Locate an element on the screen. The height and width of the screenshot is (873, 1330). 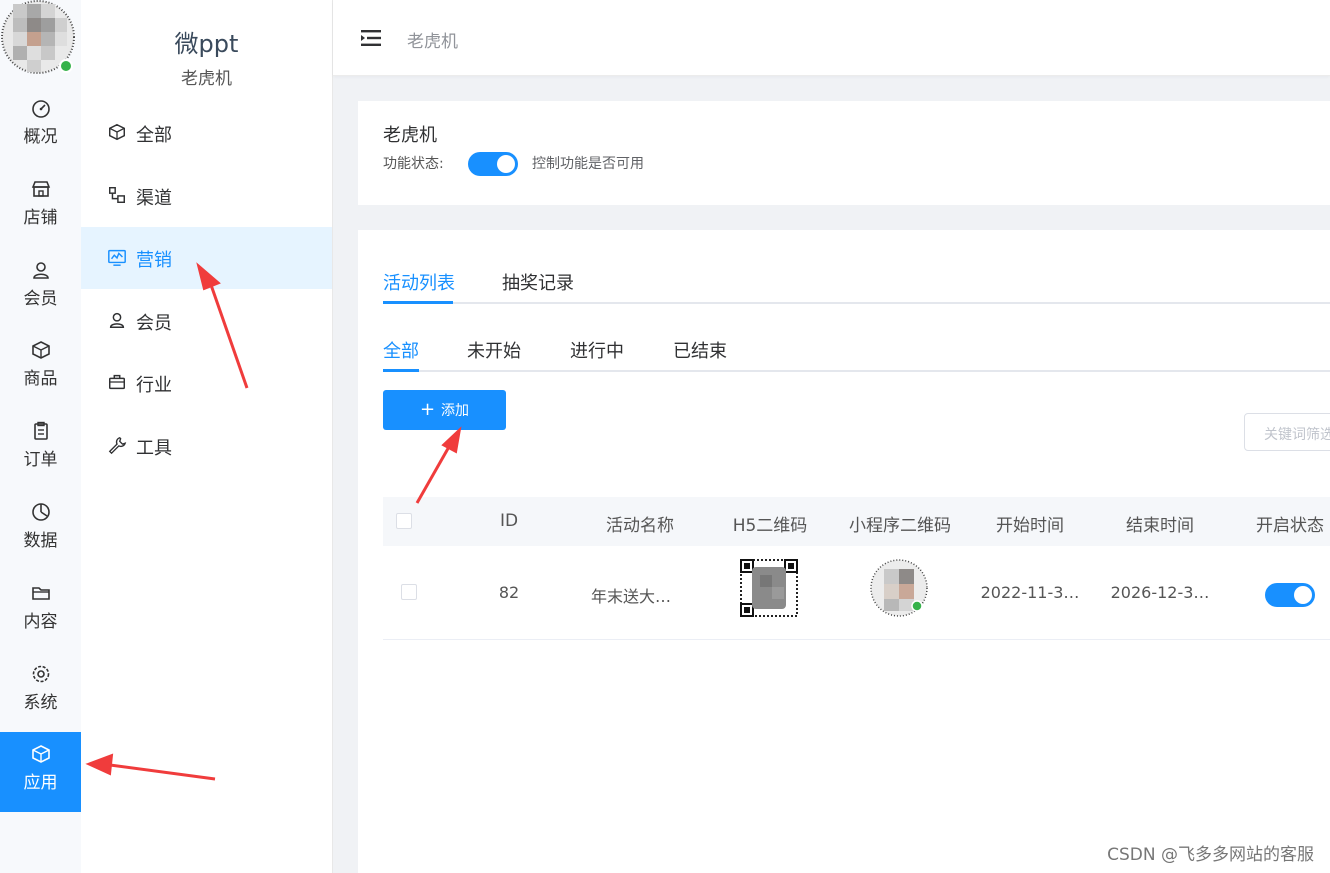
miniprogram-qrcode-image is located at coordinates (899, 588).